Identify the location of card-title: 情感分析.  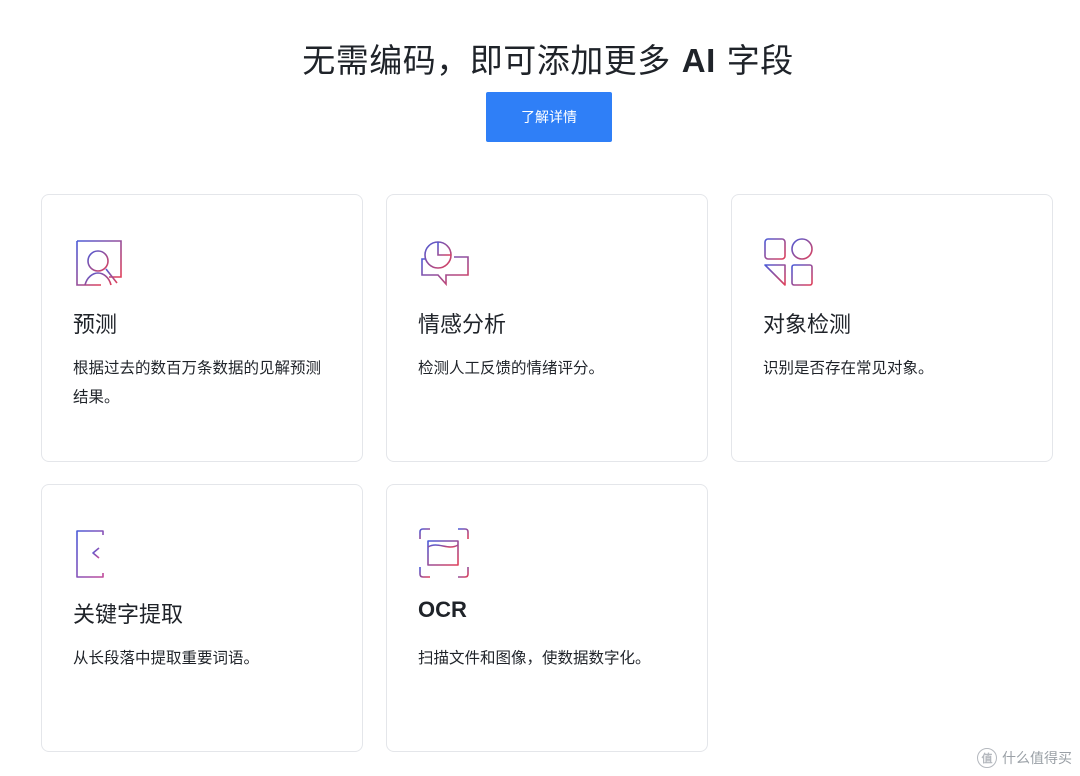
(462, 325).